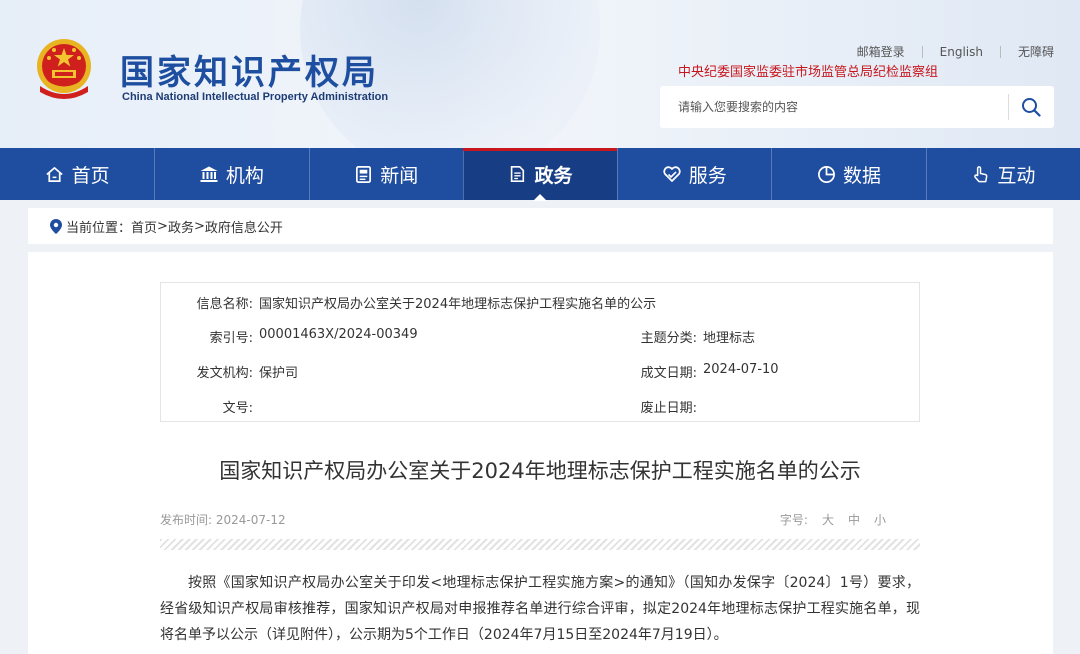 This screenshot has height=654, width=1080. What do you see at coordinates (672, 174) in the screenshot?
I see `service-icon` at bounding box center [672, 174].